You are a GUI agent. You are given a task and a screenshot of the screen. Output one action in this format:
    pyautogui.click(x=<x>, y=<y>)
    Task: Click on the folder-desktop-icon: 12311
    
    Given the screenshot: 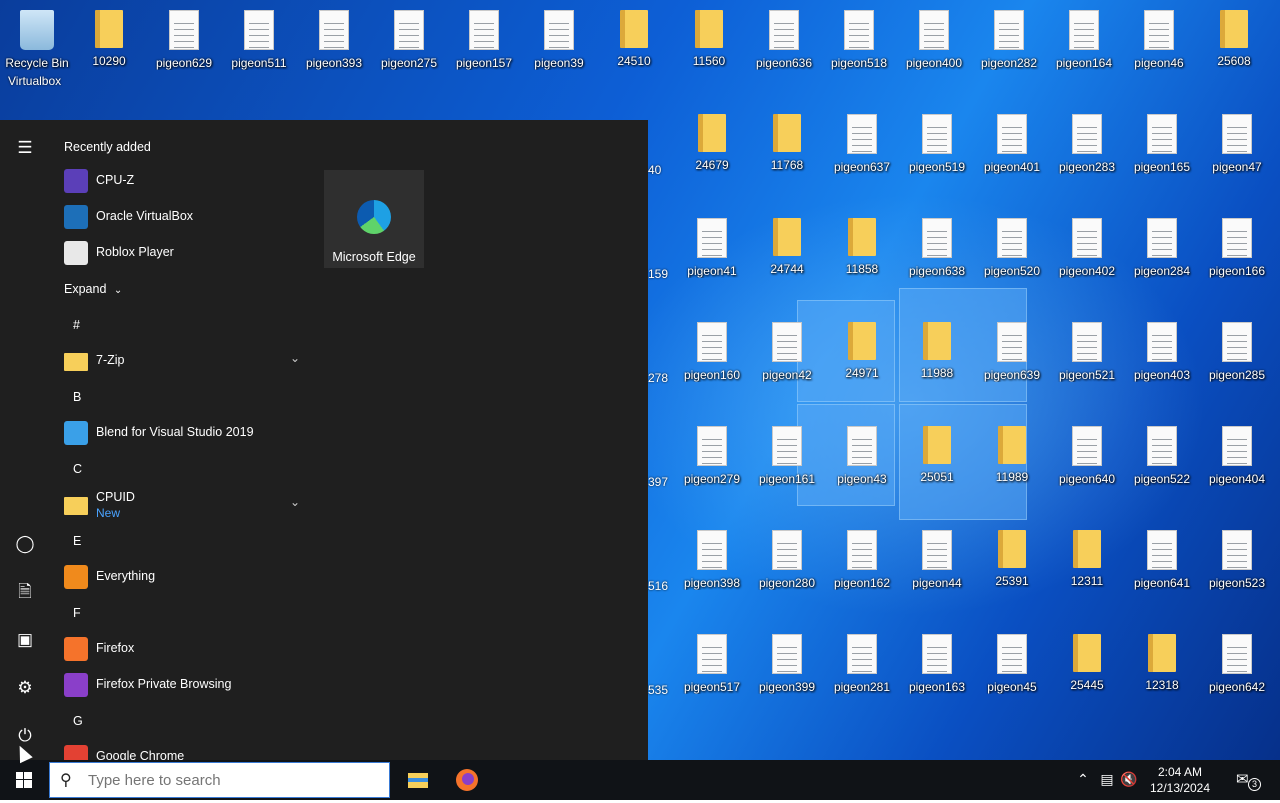 What is the action you would take?
    pyautogui.click(x=1087, y=570)
    